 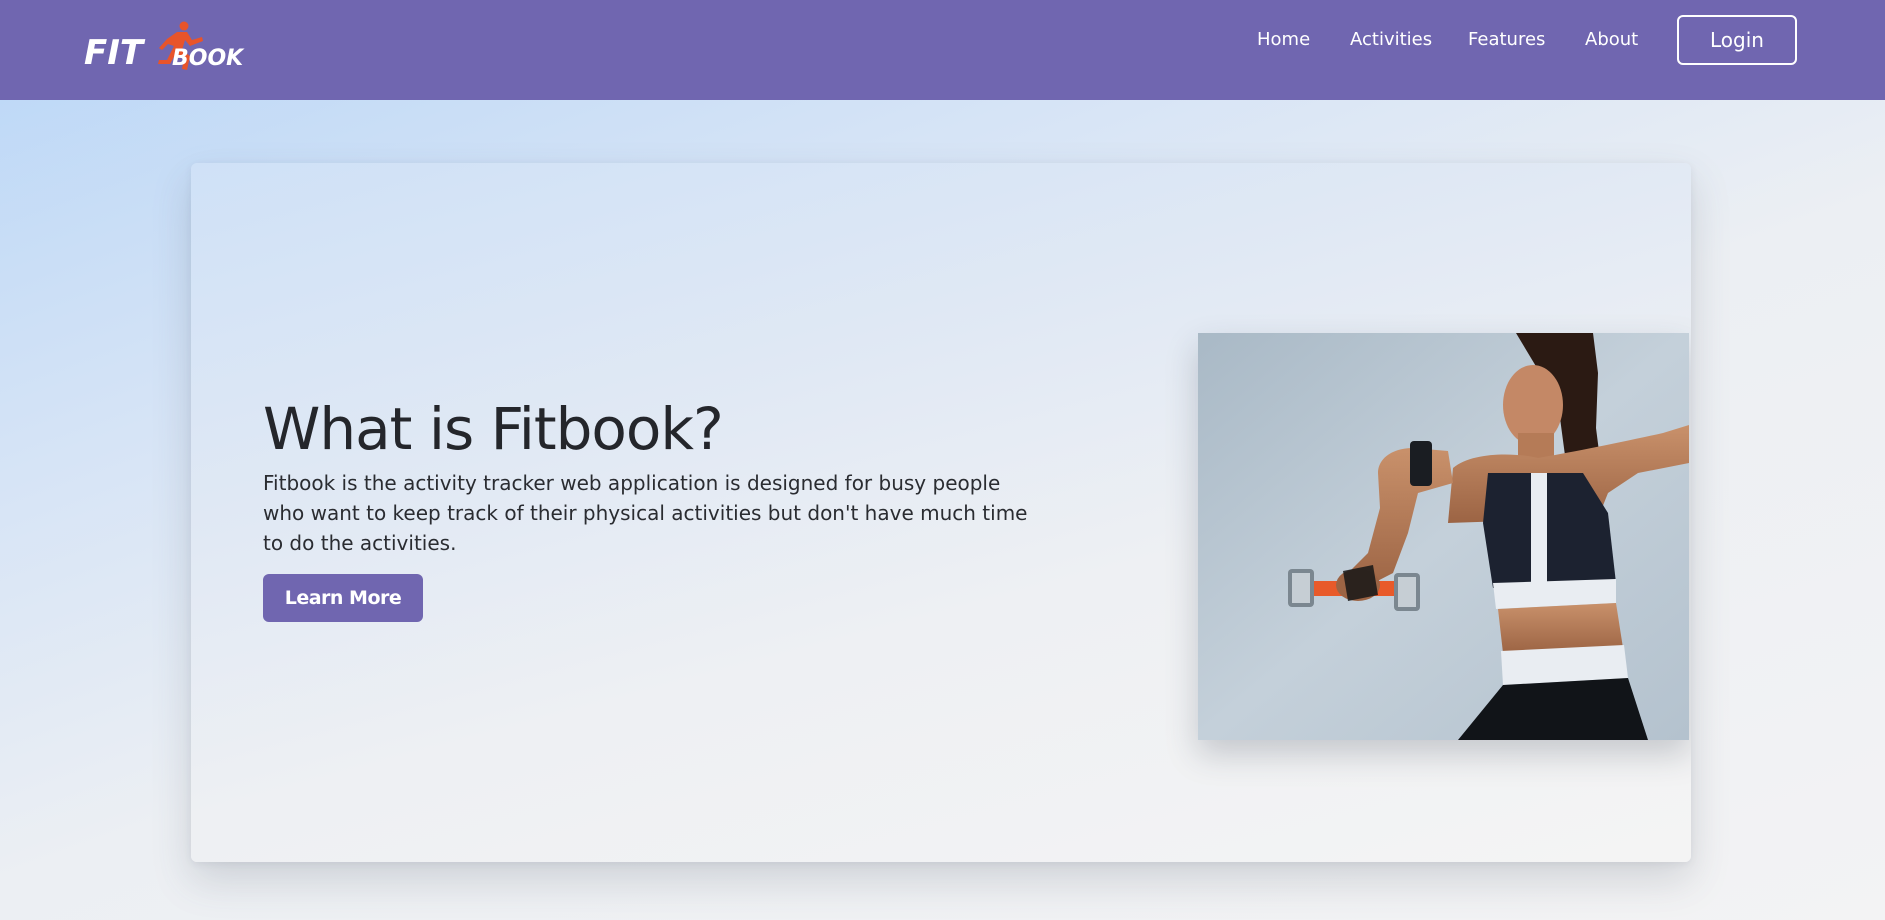 I want to click on nav-home: Home, so click(x=1283, y=39).